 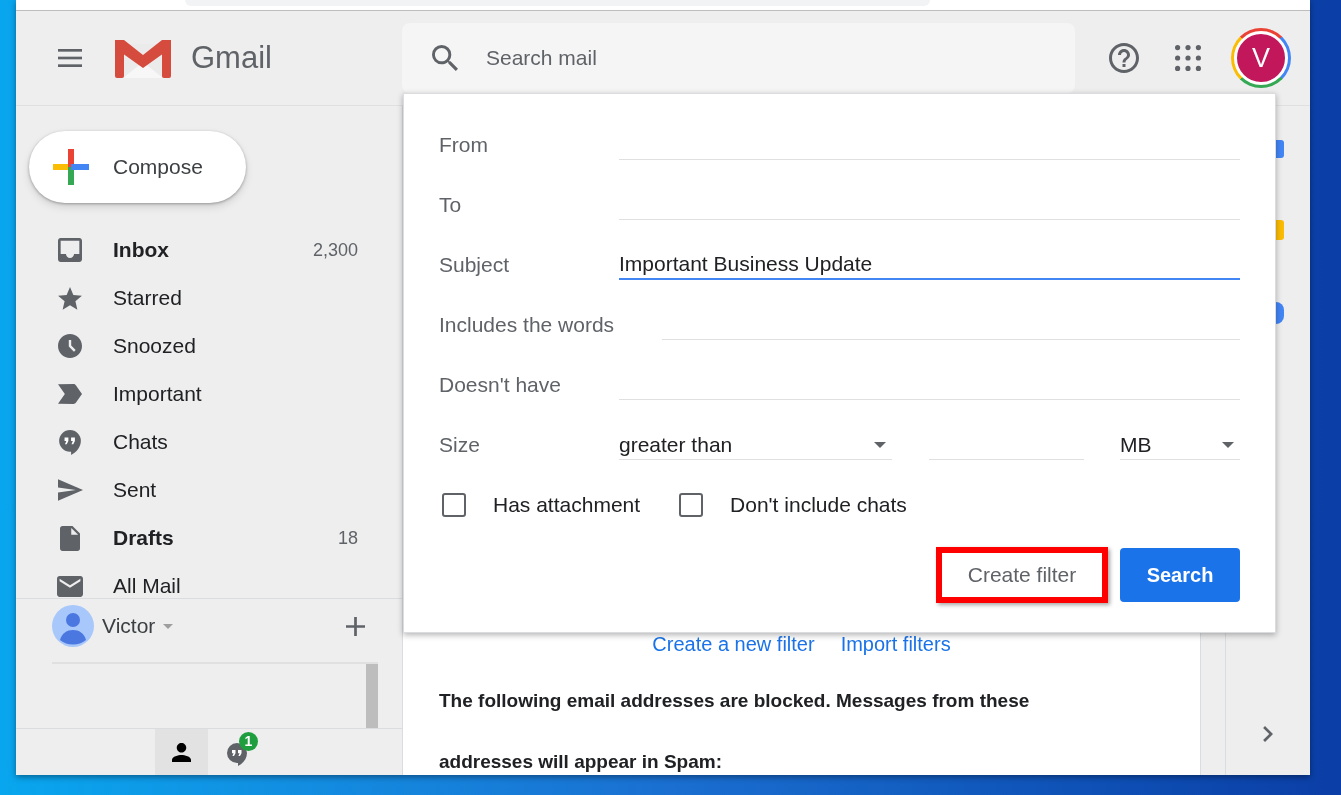 What do you see at coordinates (70, 58) in the screenshot?
I see `menu-icon` at bounding box center [70, 58].